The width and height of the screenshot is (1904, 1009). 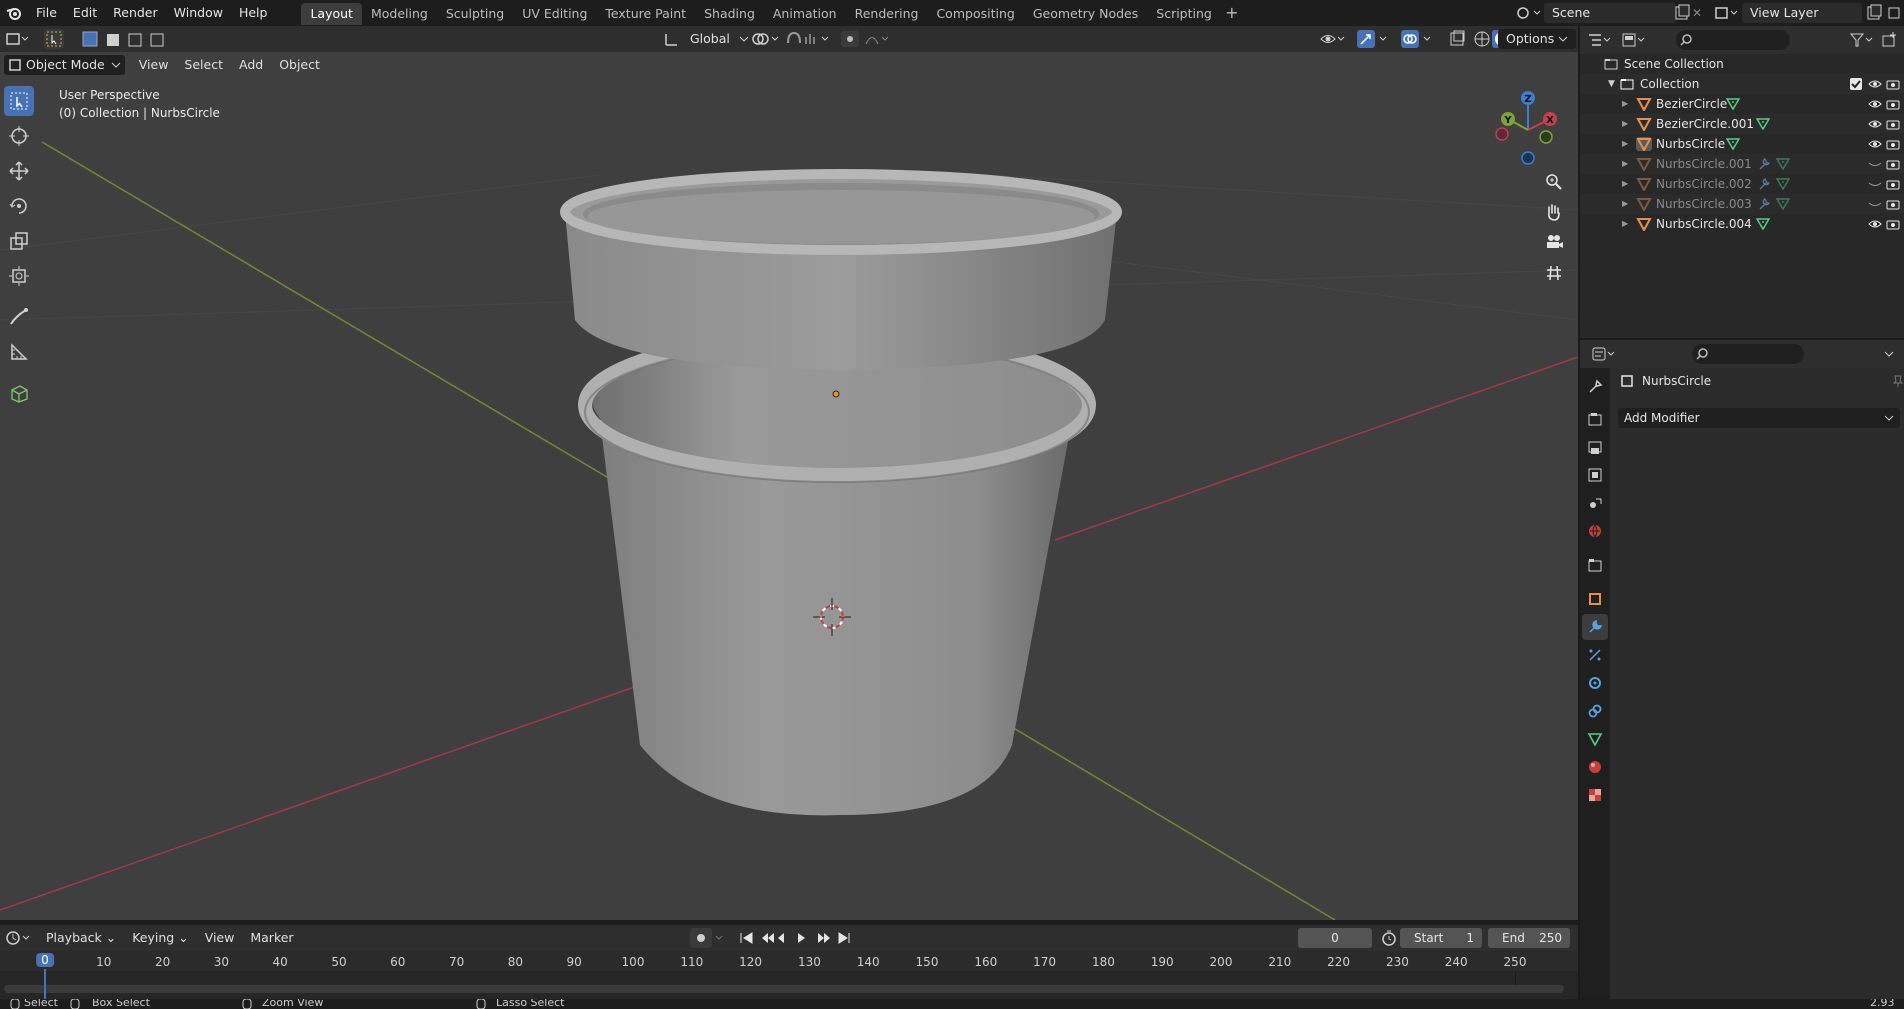 What do you see at coordinates (1595, 599) in the screenshot?
I see `object-tab-icon` at bounding box center [1595, 599].